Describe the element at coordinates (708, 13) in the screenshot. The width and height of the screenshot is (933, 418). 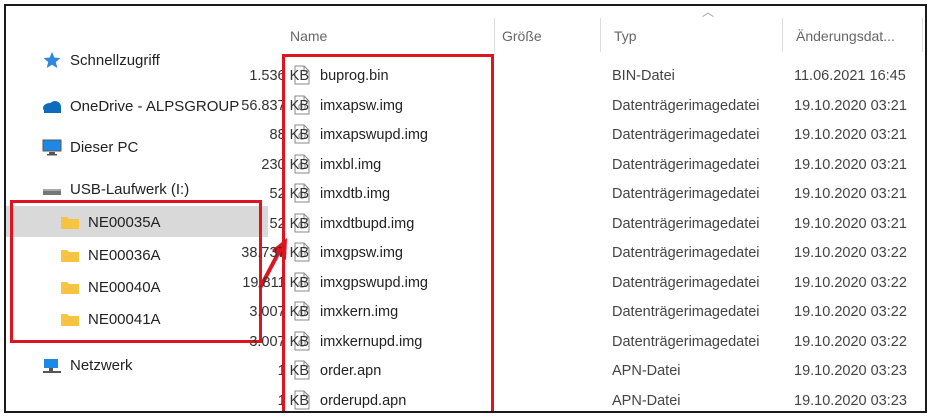
I see `sort-ascending-icon: ︿` at that location.